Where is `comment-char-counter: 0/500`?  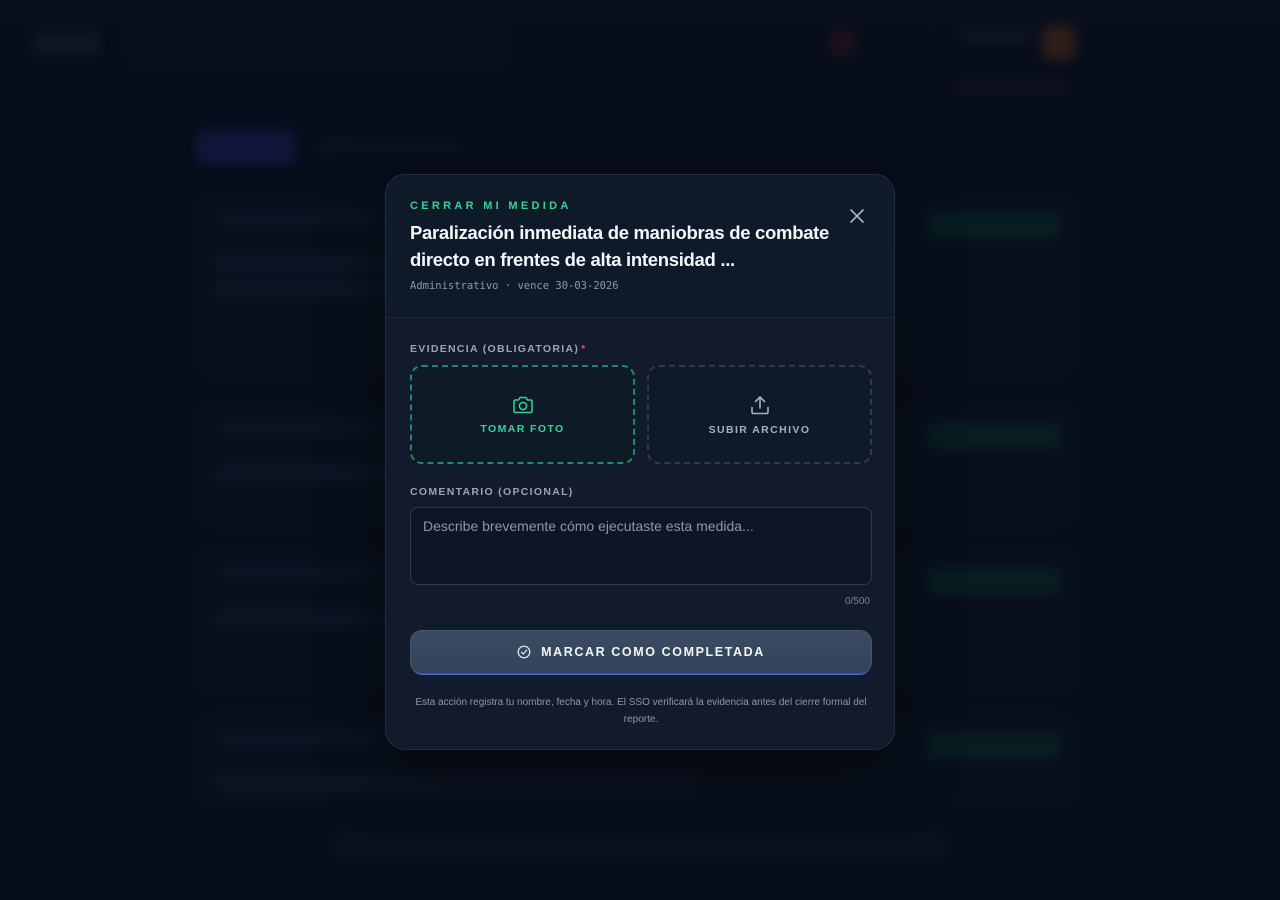
comment-char-counter: 0/500 is located at coordinates (857, 601).